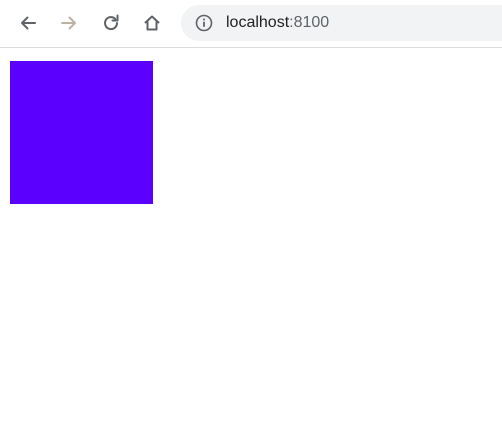 The width and height of the screenshot is (502, 430). I want to click on reload-button, so click(111, 23).